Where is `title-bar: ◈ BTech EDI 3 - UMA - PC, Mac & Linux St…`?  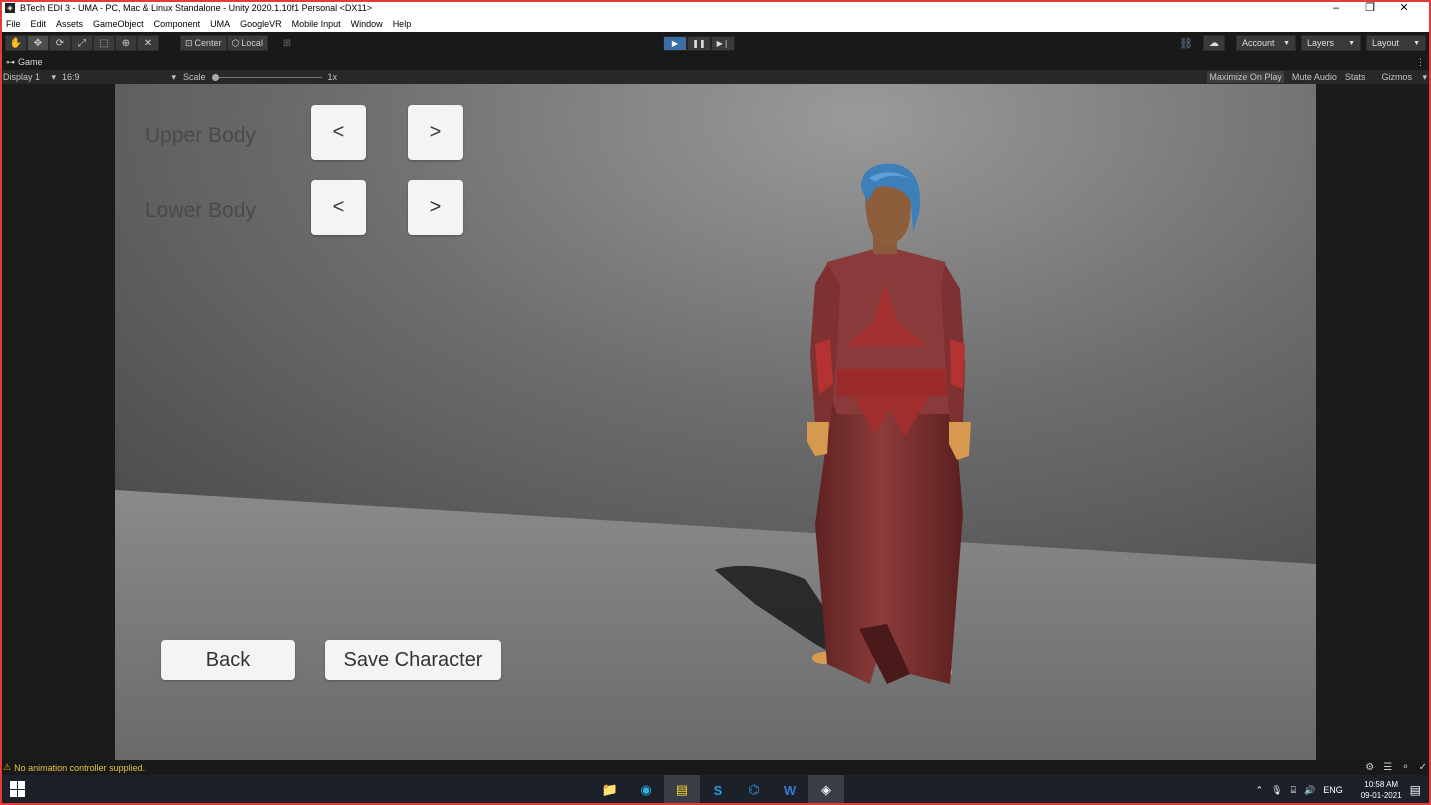
title-bar: ◈ BTech EDI 3 - UMA - PC, Mac & Linux St… is located at coordinates (715, 8).